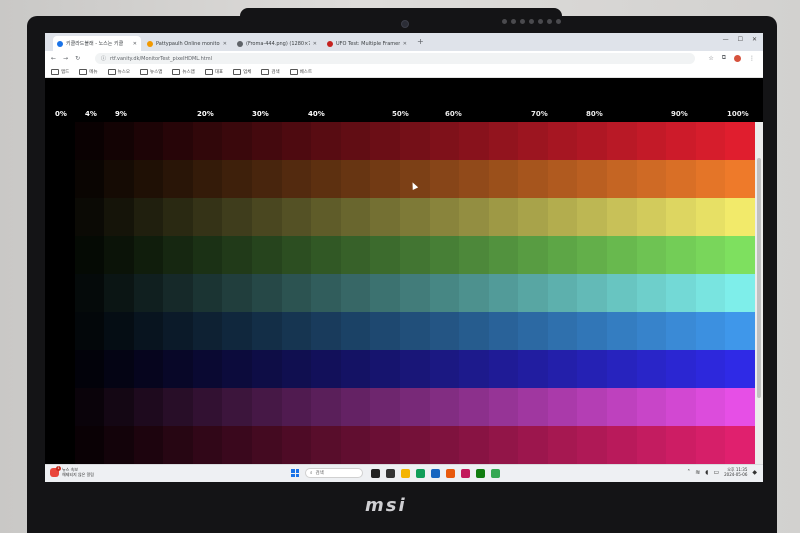 The image size is (800, 533). I want to click on bookmark-label: 베스트, so click(306, 72).